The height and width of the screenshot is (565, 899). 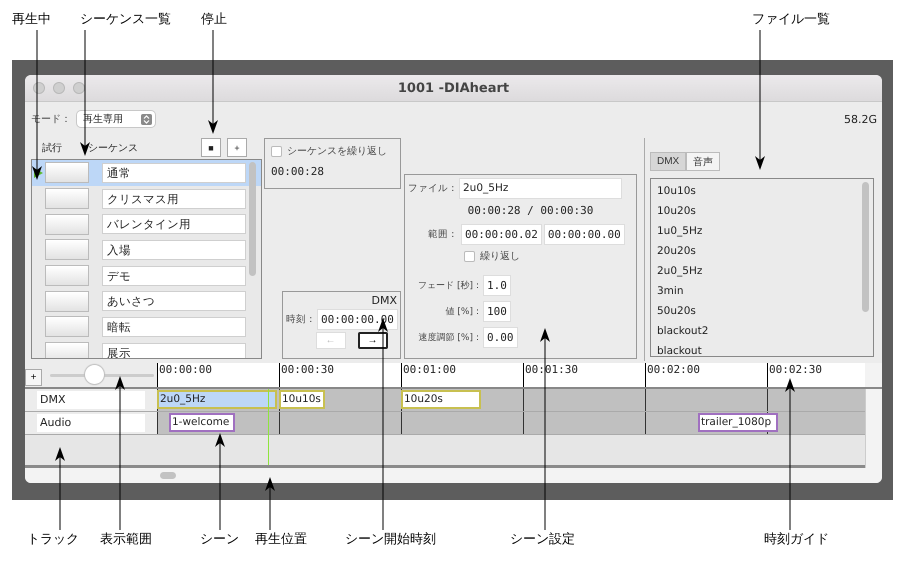 I want to click on time-tick: 00:00:00, so click(x=184, y=375).